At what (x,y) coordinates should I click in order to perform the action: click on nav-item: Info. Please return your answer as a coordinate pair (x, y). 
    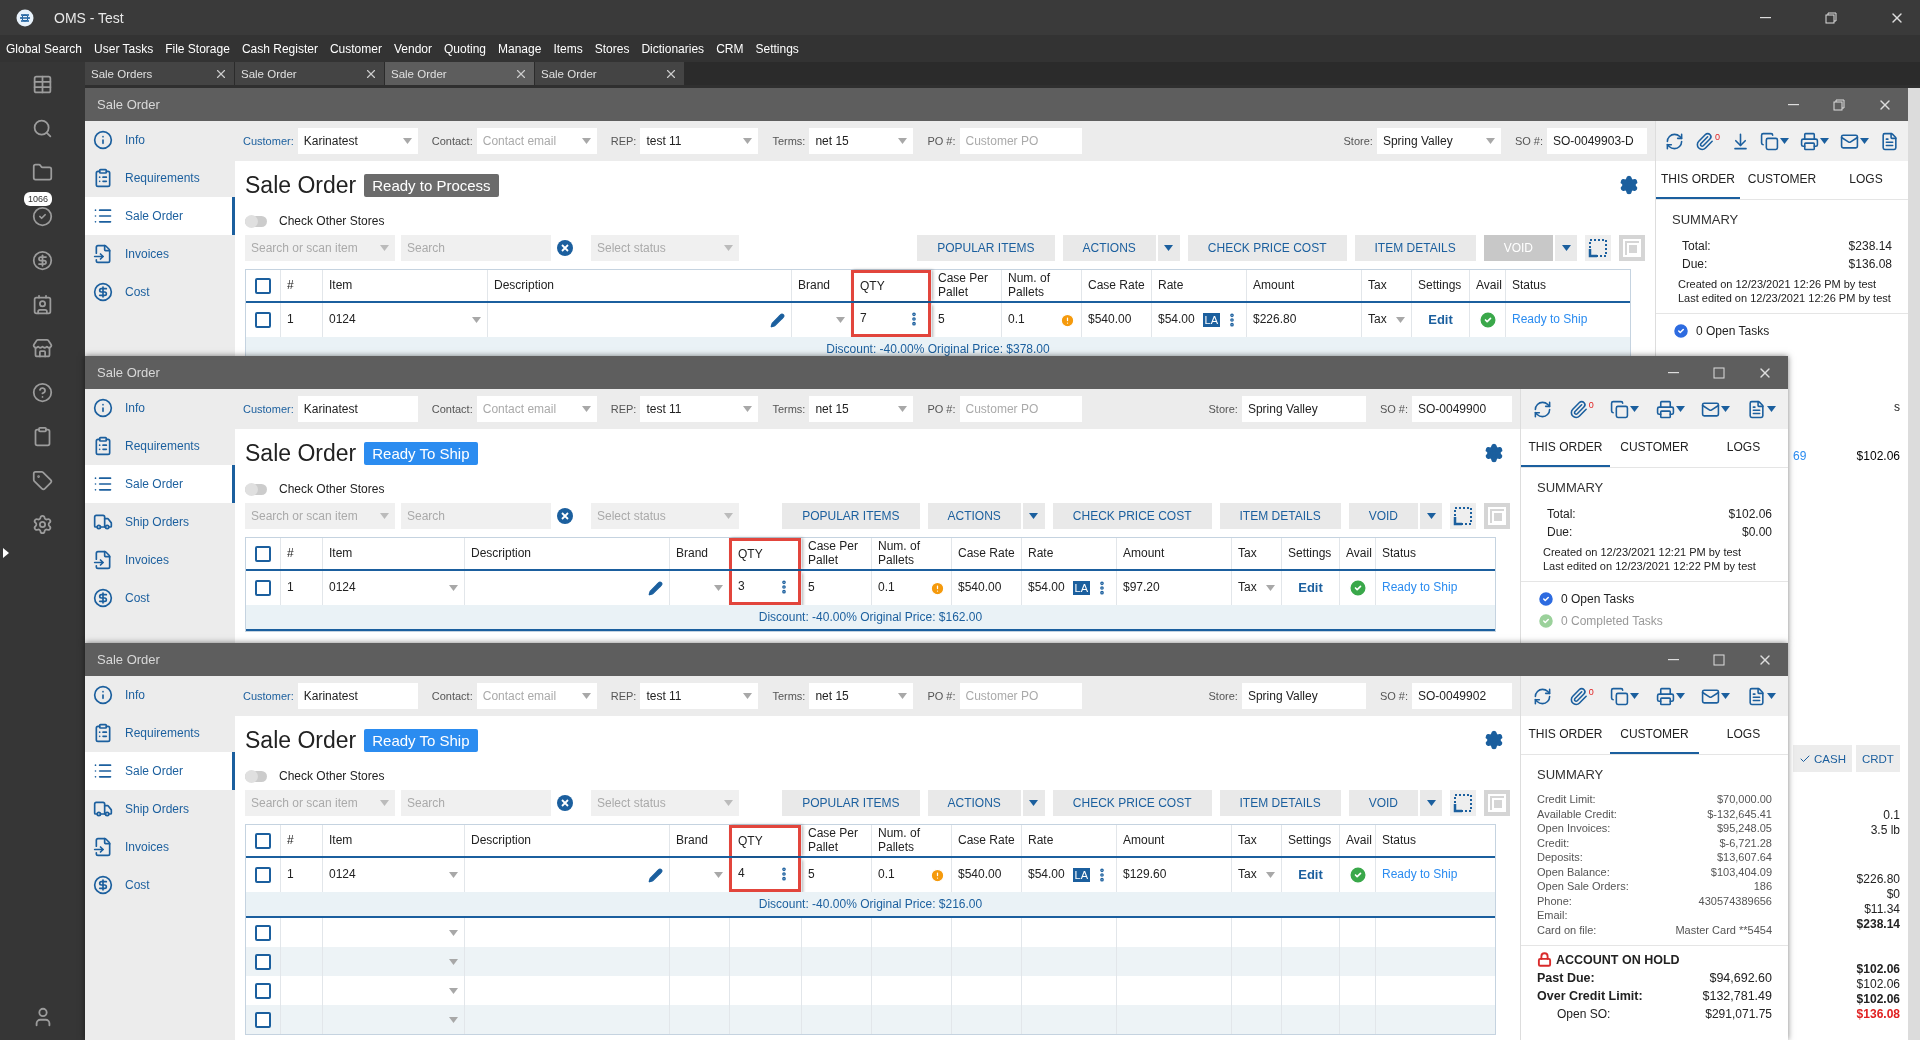
    Looking at the image, I should click on (160, 695).